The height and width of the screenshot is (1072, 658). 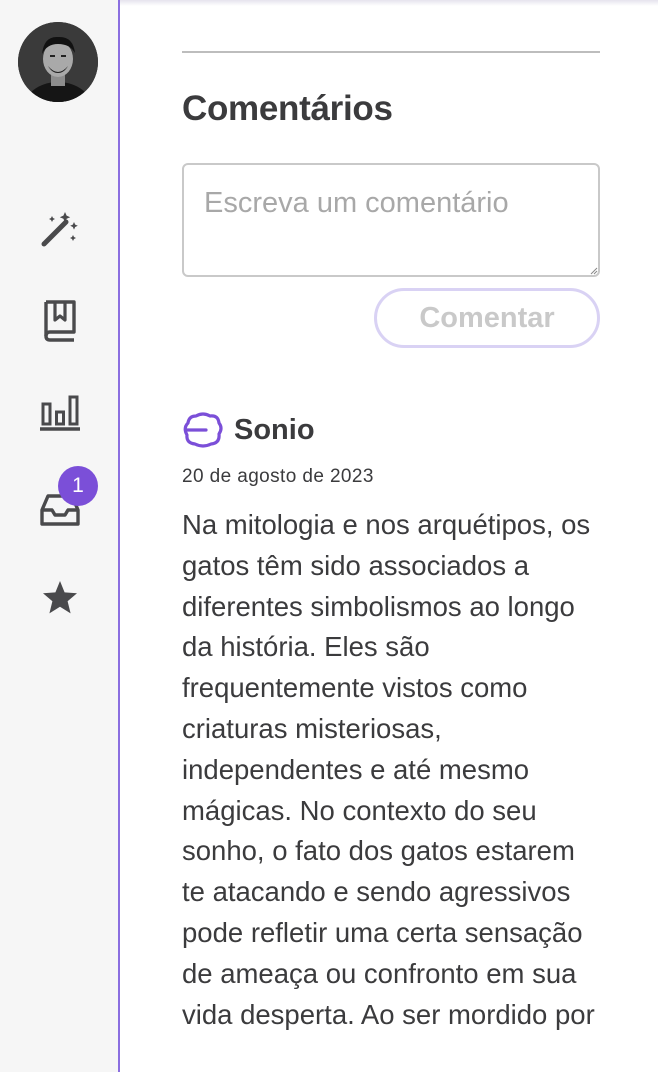 What do you see at coordinates (391, 52) in the screenshot?
I see `section-divider` at bounding box center [391, 52].